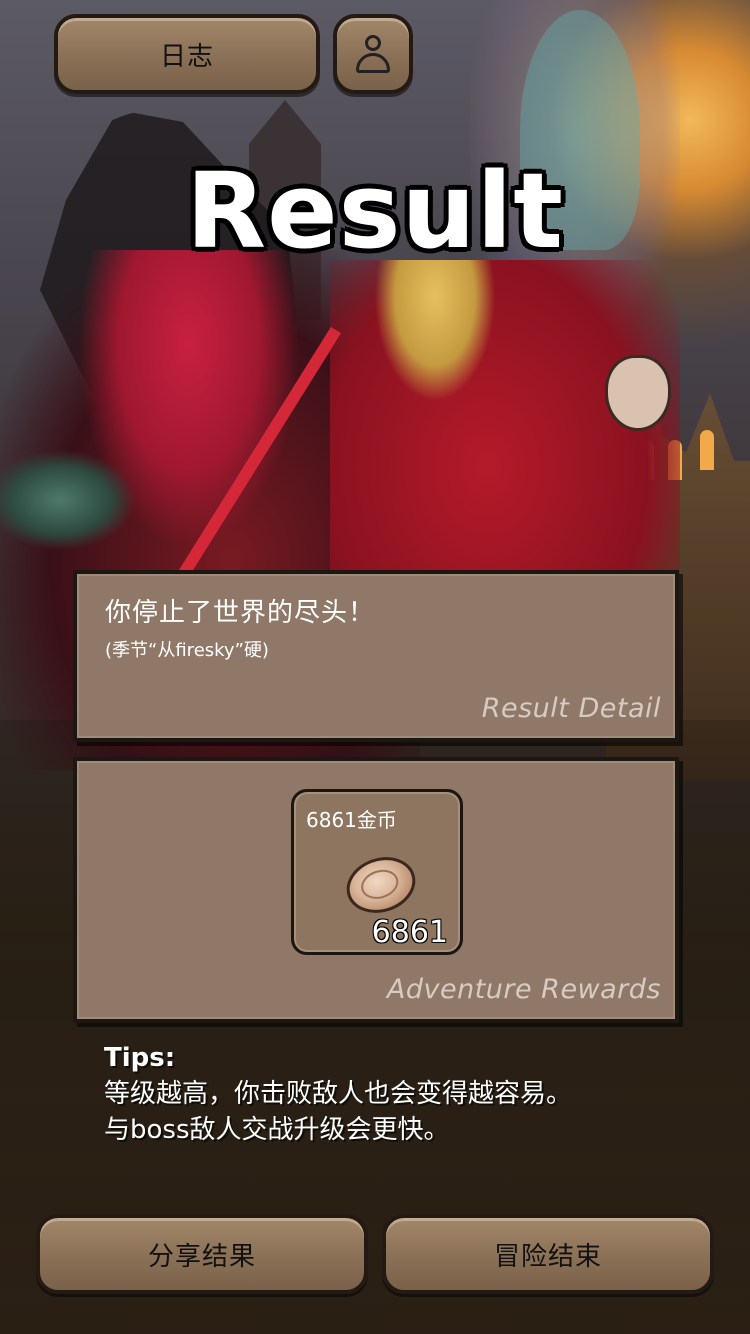 This screenshot has height=1334, width=750. I want to click on adventure-rewards-caption: Adventure Rewards, so click(523, 989).